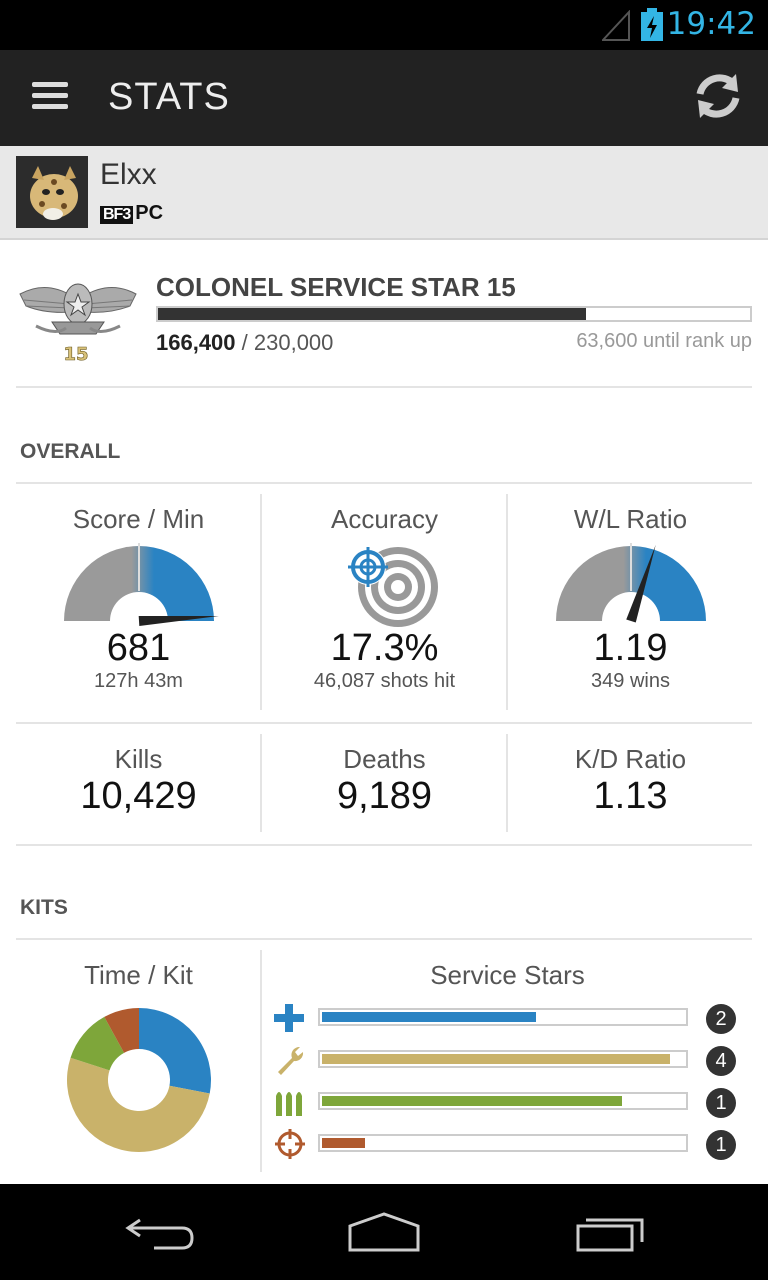 The width and height of the screenshot is (768, 1280). Describe the element at coordinates (174, 1051) in the screenshot. I see `donut-slice-assault` at that location.